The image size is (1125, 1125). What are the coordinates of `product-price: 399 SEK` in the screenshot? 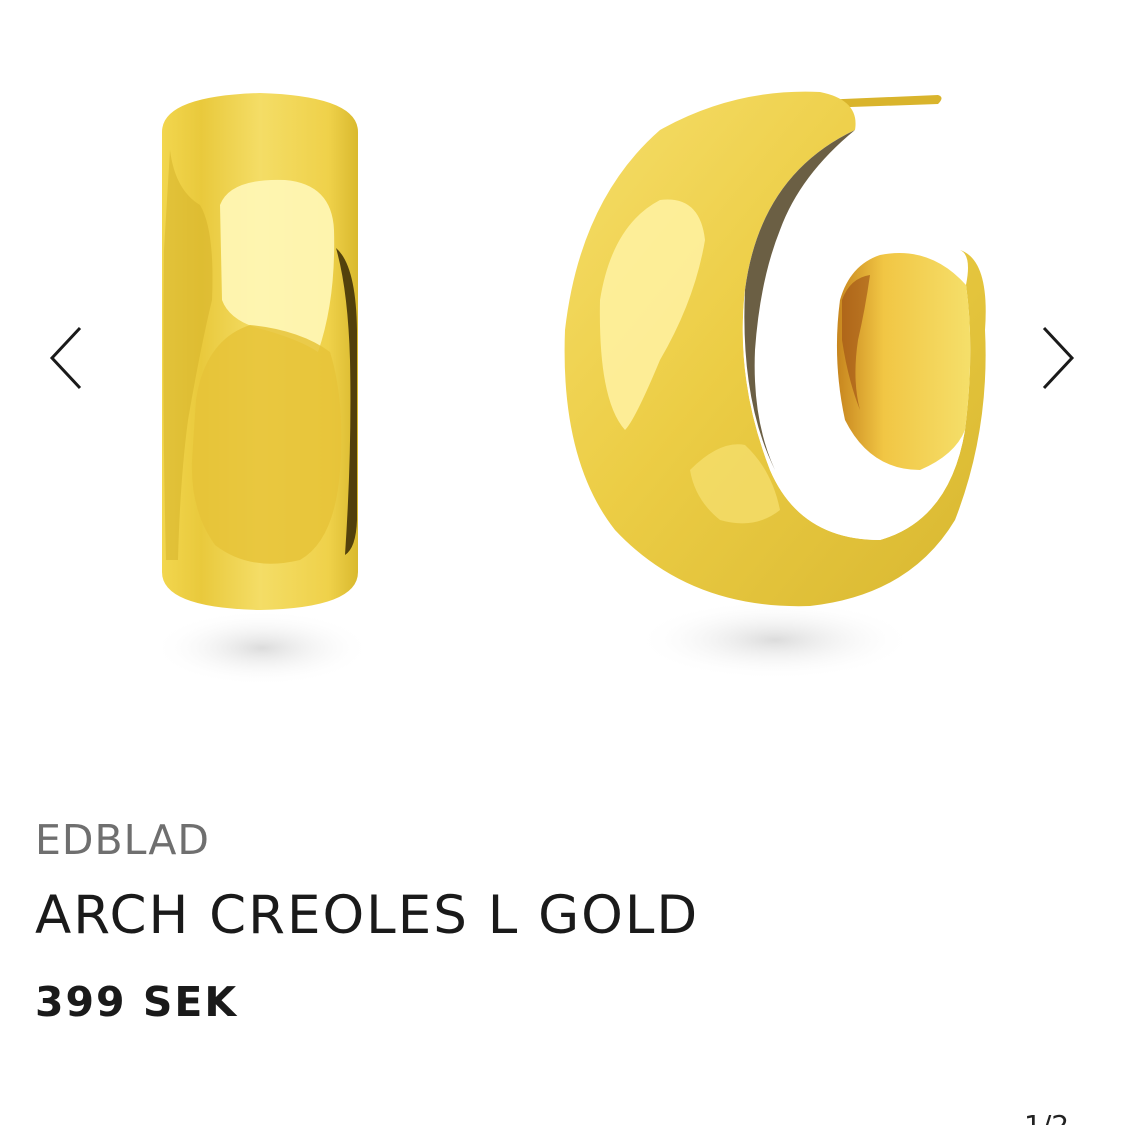 It's located at (137, 1002).